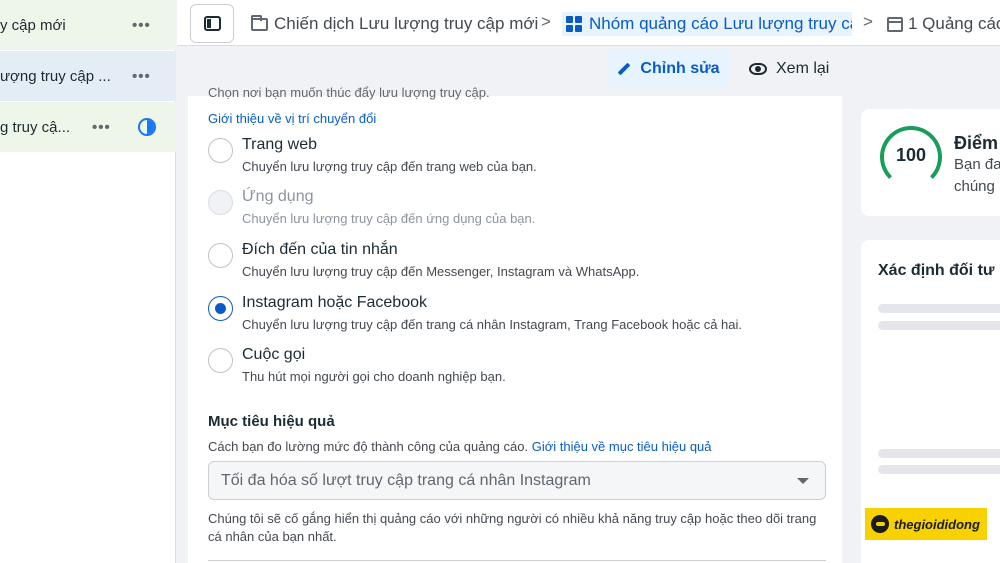 This screenshot has width=1000, height=563. What do you see at coordinates (517, 560) in the screenshot?
I see `divider` at bounding box center [517, 560].